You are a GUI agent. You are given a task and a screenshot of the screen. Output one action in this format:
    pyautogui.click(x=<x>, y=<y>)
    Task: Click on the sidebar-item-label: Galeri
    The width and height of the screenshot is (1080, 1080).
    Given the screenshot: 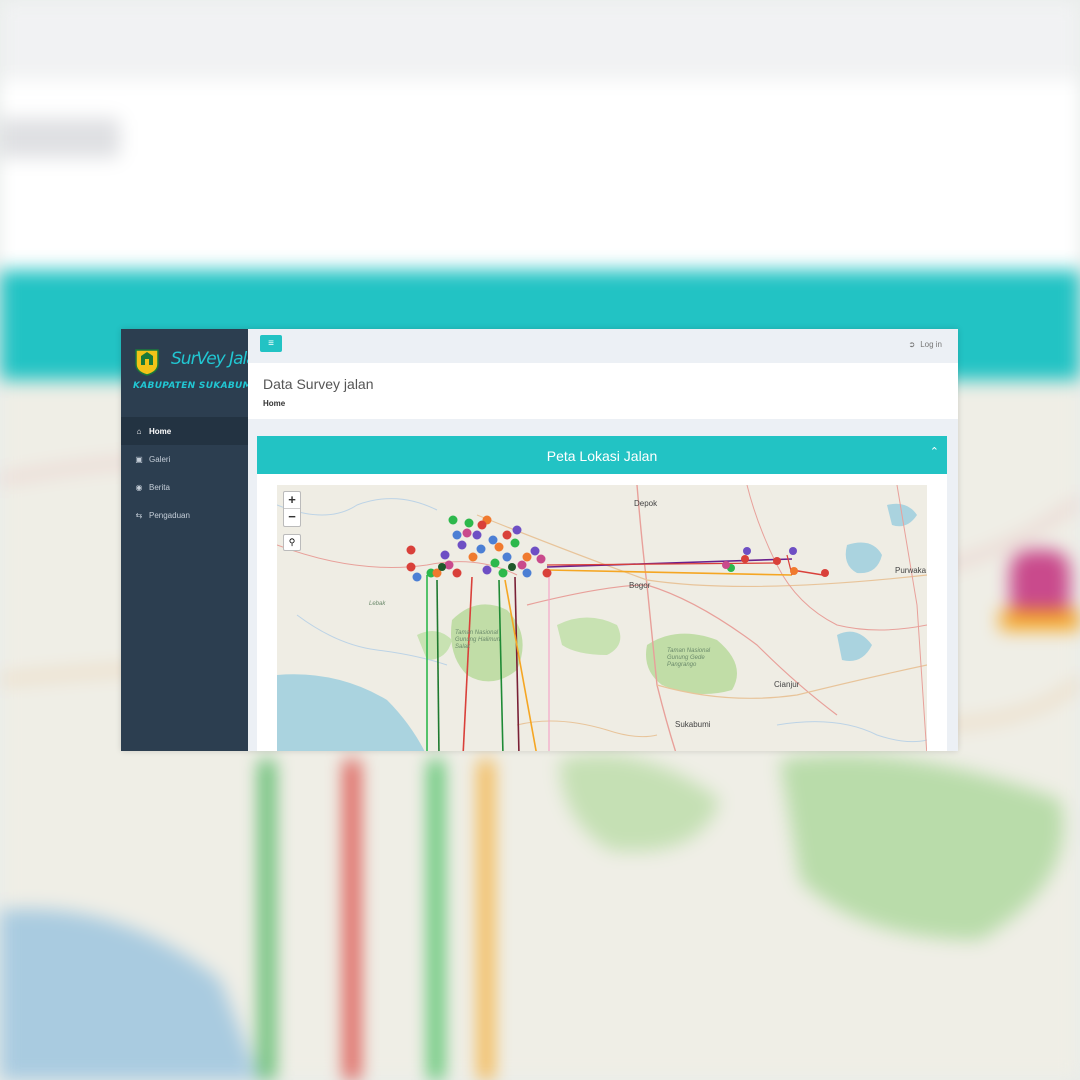 What is the action you would take?
    pyautogui.click(x=160, y=459)
    